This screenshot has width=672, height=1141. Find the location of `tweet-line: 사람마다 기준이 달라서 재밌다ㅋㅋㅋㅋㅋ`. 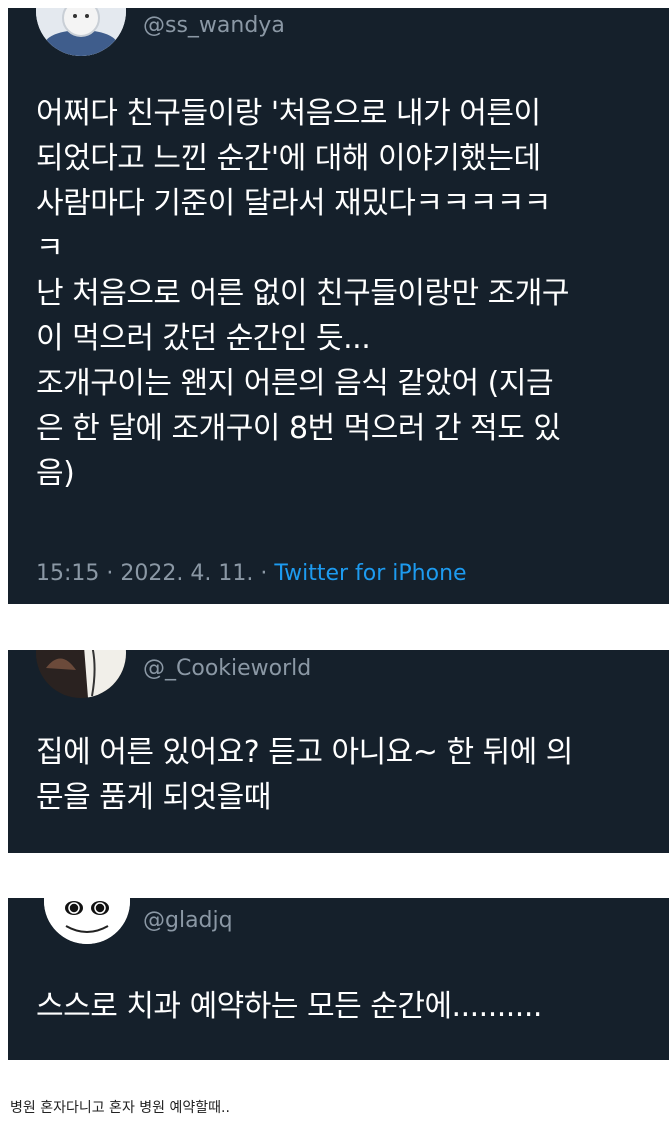

tweet-line: 사람마다 기준이 달라서 재밌다ㅋㅋㅋㅋㅋ is located at coordinates (293, 203).